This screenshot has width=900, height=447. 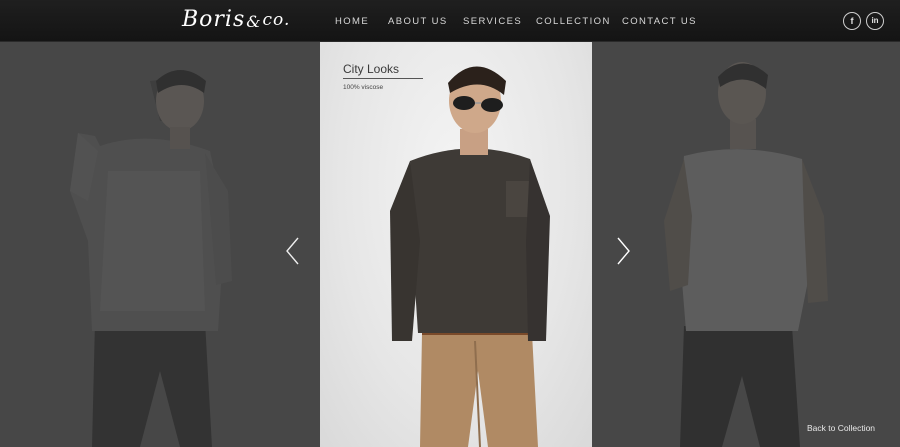 I want to click on chevron-left-icon, so click(x=293, y=251).